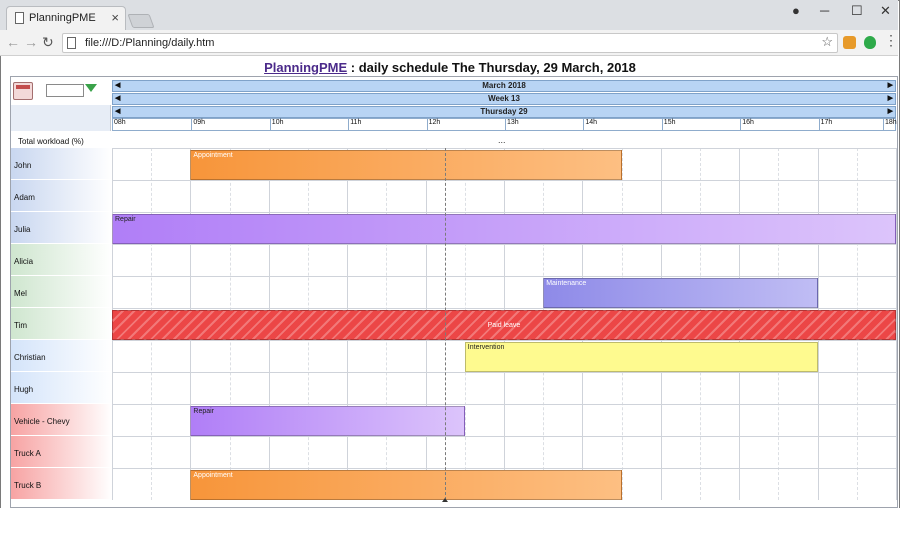 The height and width of the screenshot is (534, 900). What do you see at coordinates (61, 196) in the screenshot?
I see `resource-row-label: Adam` at bounding box center [61, 196].